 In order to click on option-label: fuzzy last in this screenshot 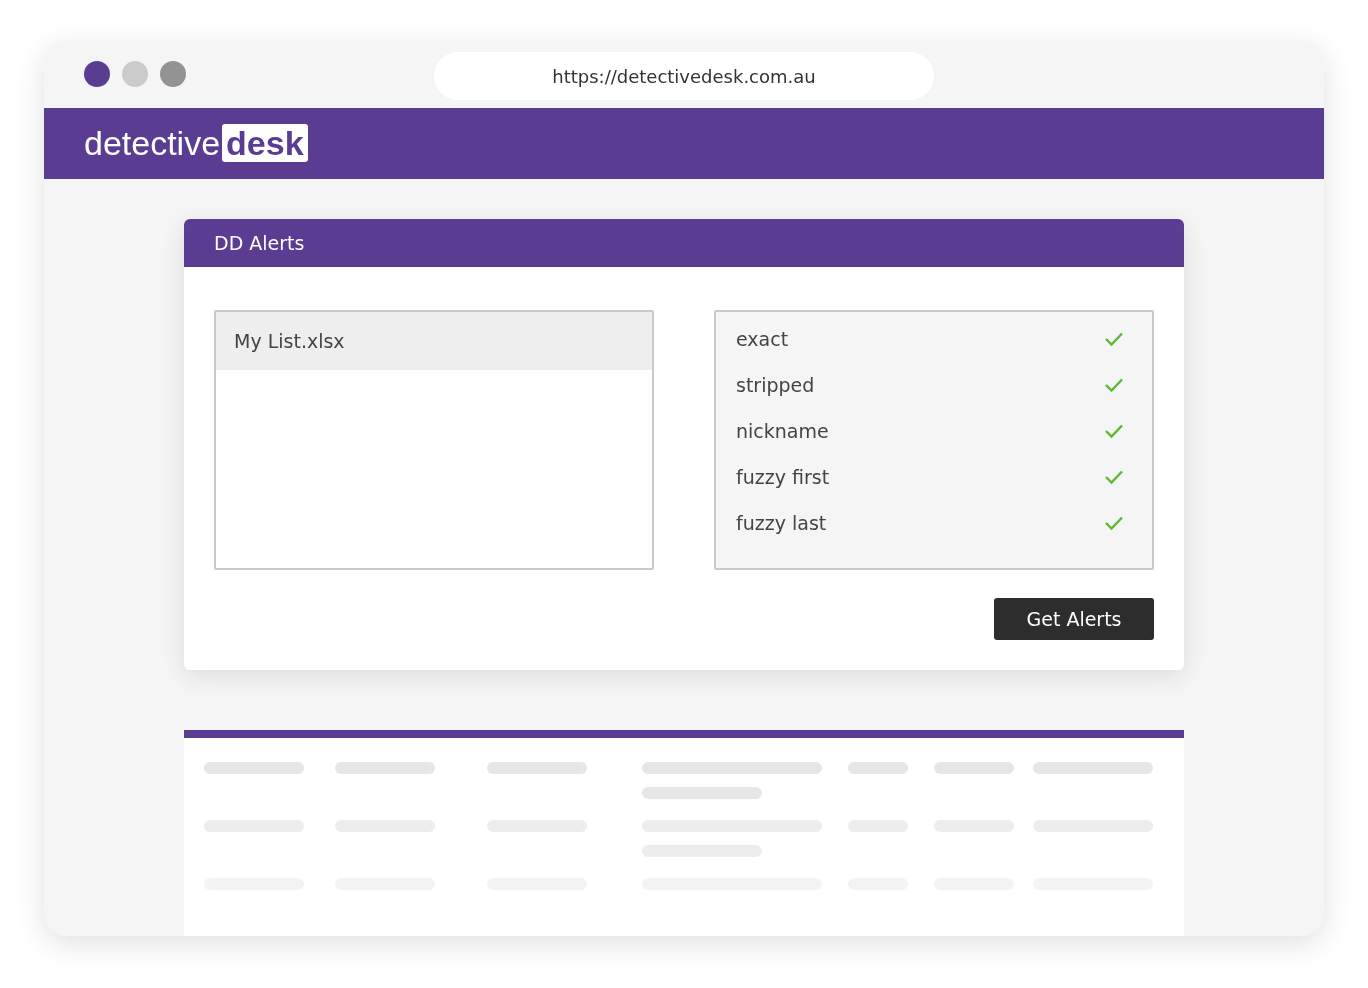, I will do `click(781, 523)`.